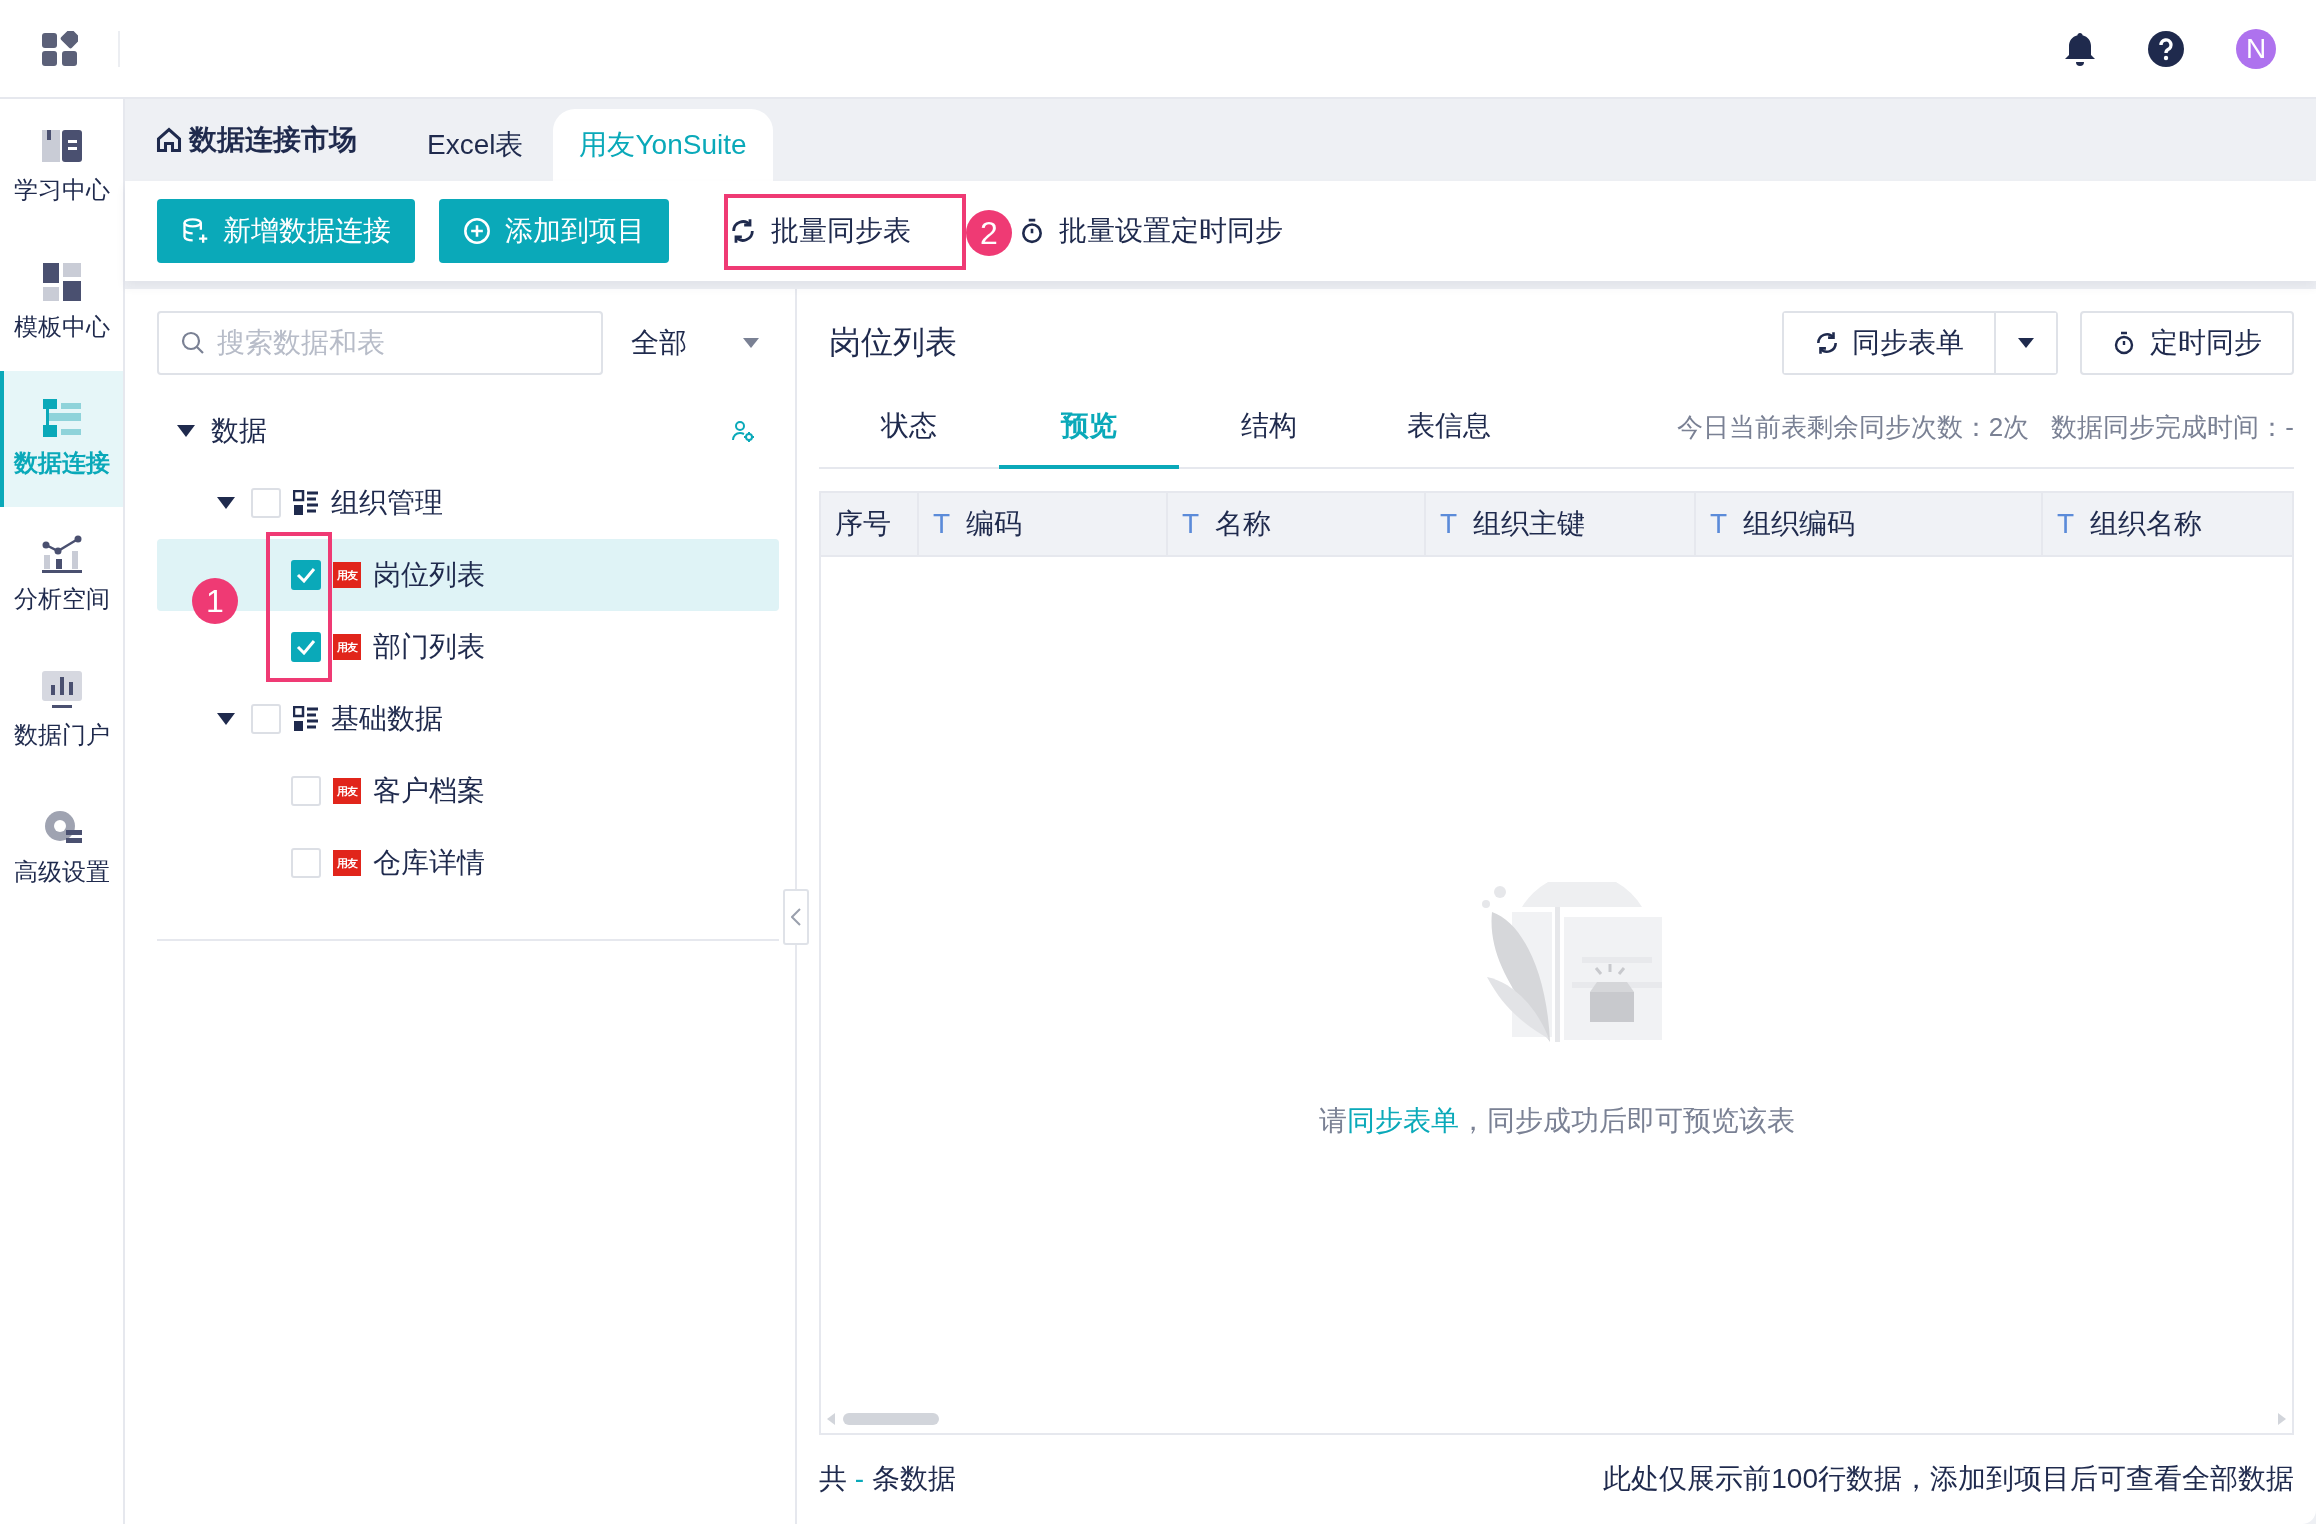 The image size is (2316, 1524). Describe the element at coordinates (1269, 428) in the screenshot. I see `detail-tab: 结构` at that location.